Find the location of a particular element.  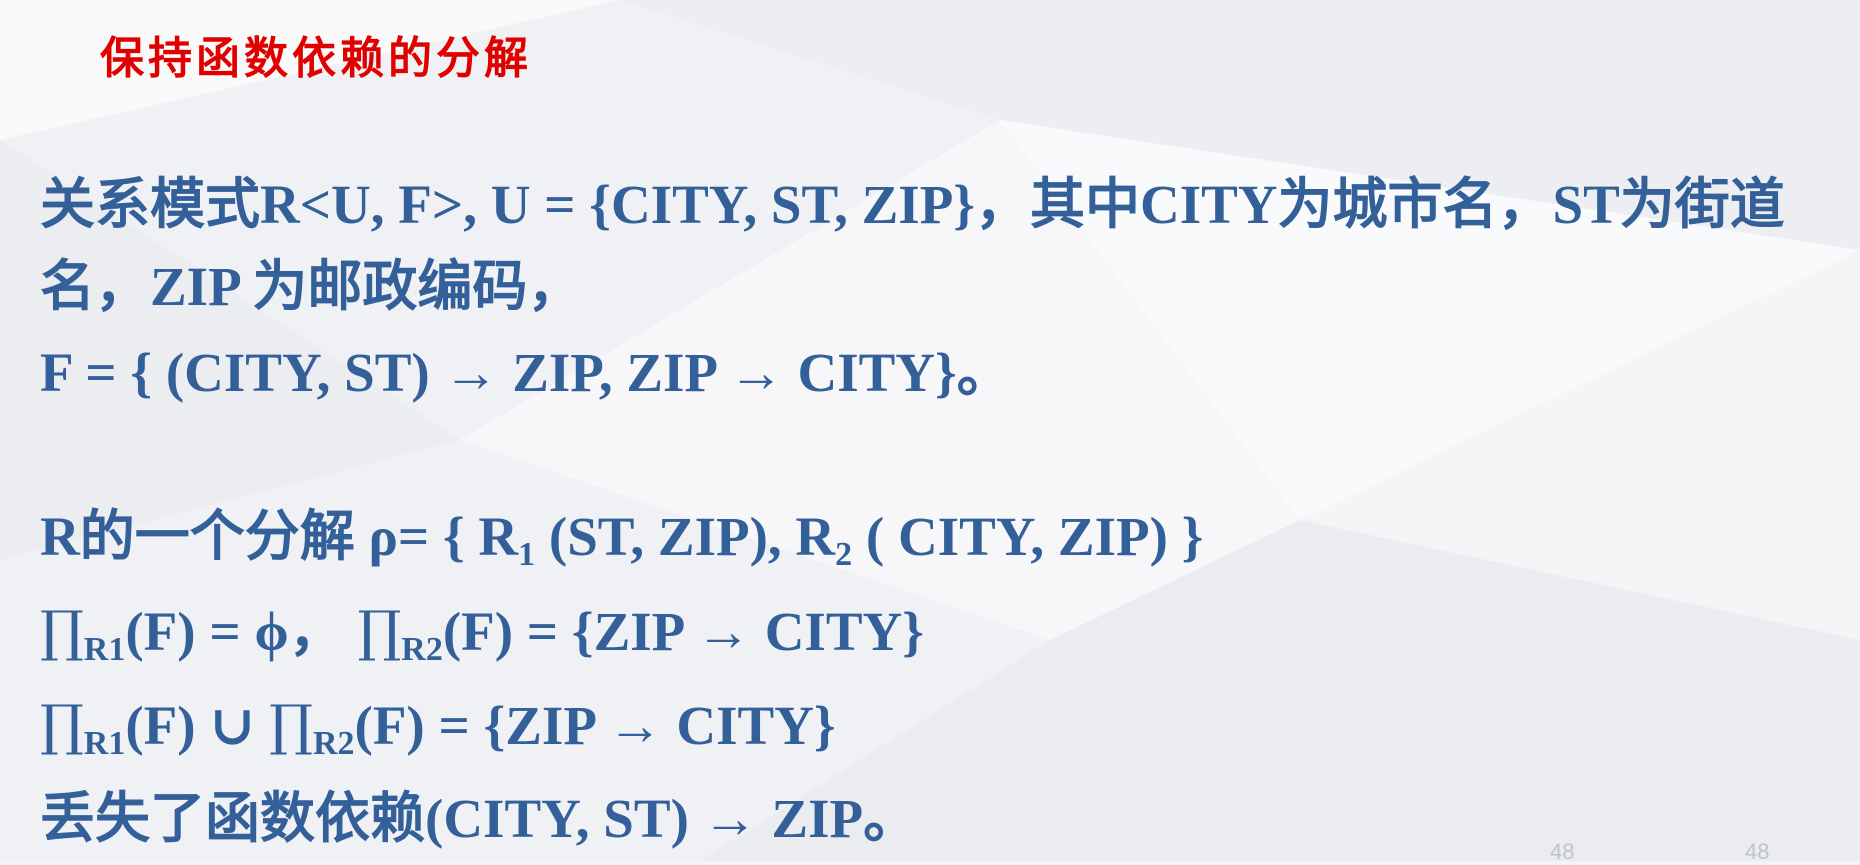

text-line-relation-schema-cont: 名，ZIP 为邮政编码， is located at coordinates (311, 286).